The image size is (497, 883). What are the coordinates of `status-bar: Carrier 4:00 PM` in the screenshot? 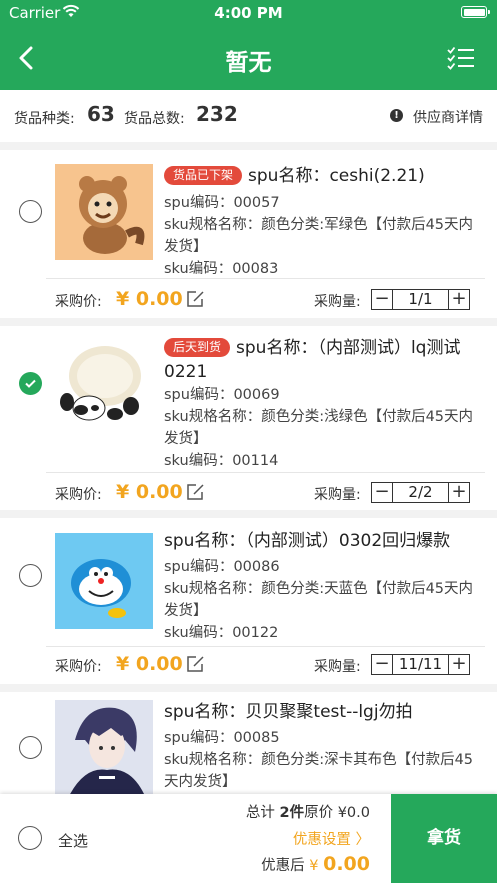 It's located at (248, 13).